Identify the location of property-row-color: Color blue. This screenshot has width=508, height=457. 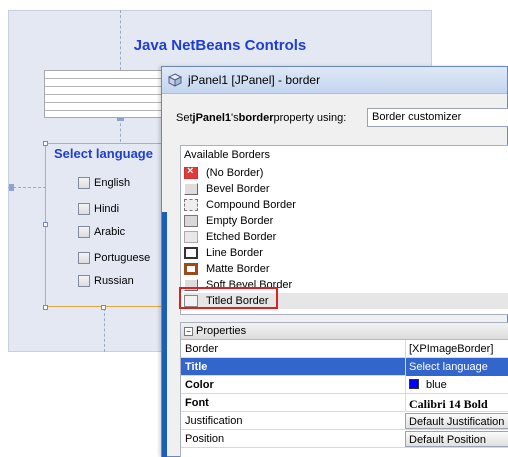
(344, 385).